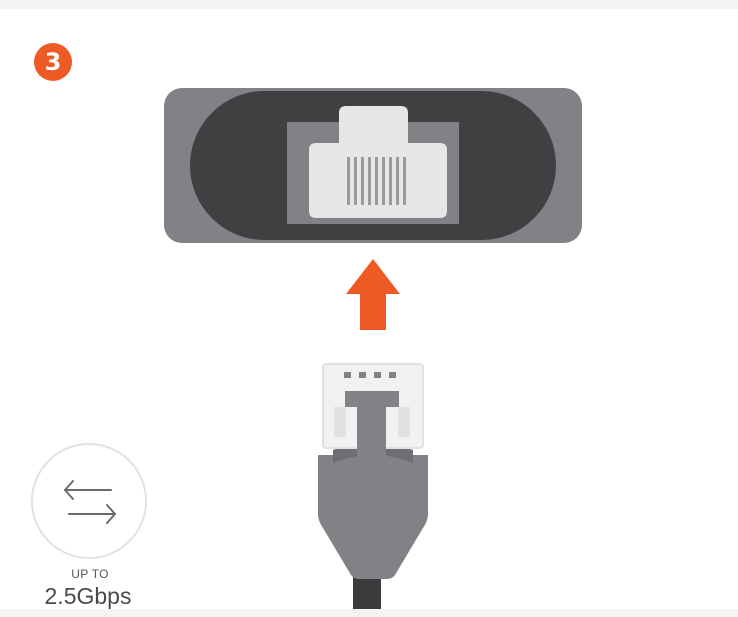 This screenshot has height=617, width=738. Describe the element at coordinates (373, 486) in the screenshot. I see `ethernet-plug-icon` at that location.